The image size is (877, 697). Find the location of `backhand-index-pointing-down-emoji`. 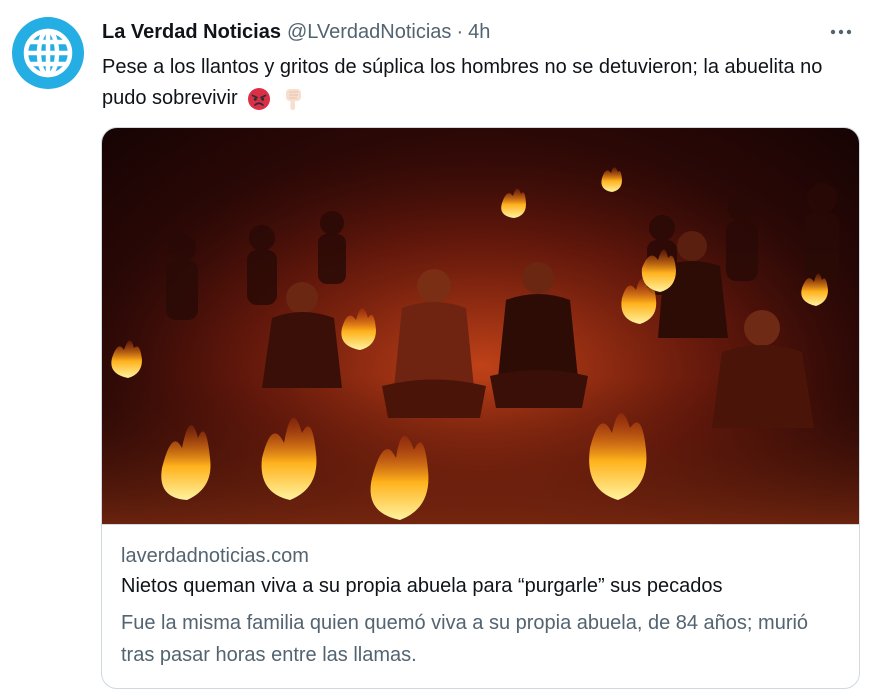

backhand-index-pointing-down-emoji is located at coordinates (293, 99).